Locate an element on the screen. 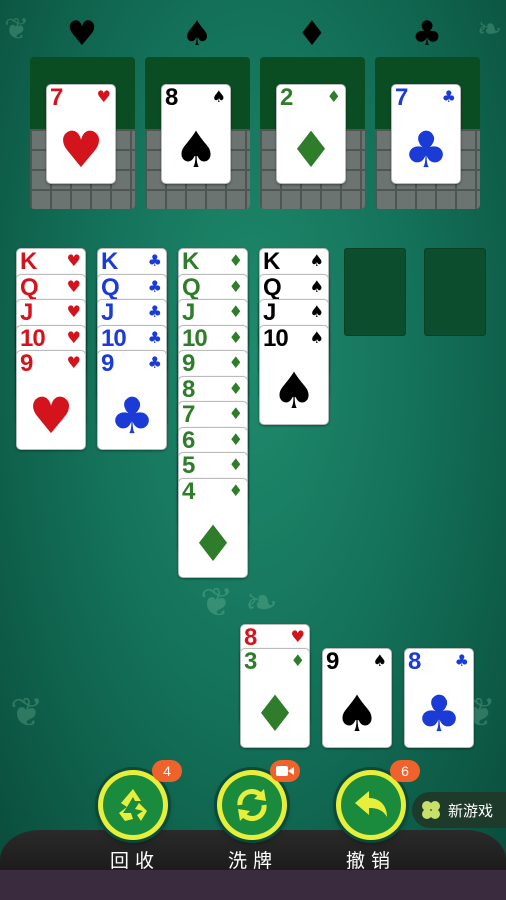 This screenshot has height=900, width=506. undo-count-badge: 6 is located at coordinates (405, 771).